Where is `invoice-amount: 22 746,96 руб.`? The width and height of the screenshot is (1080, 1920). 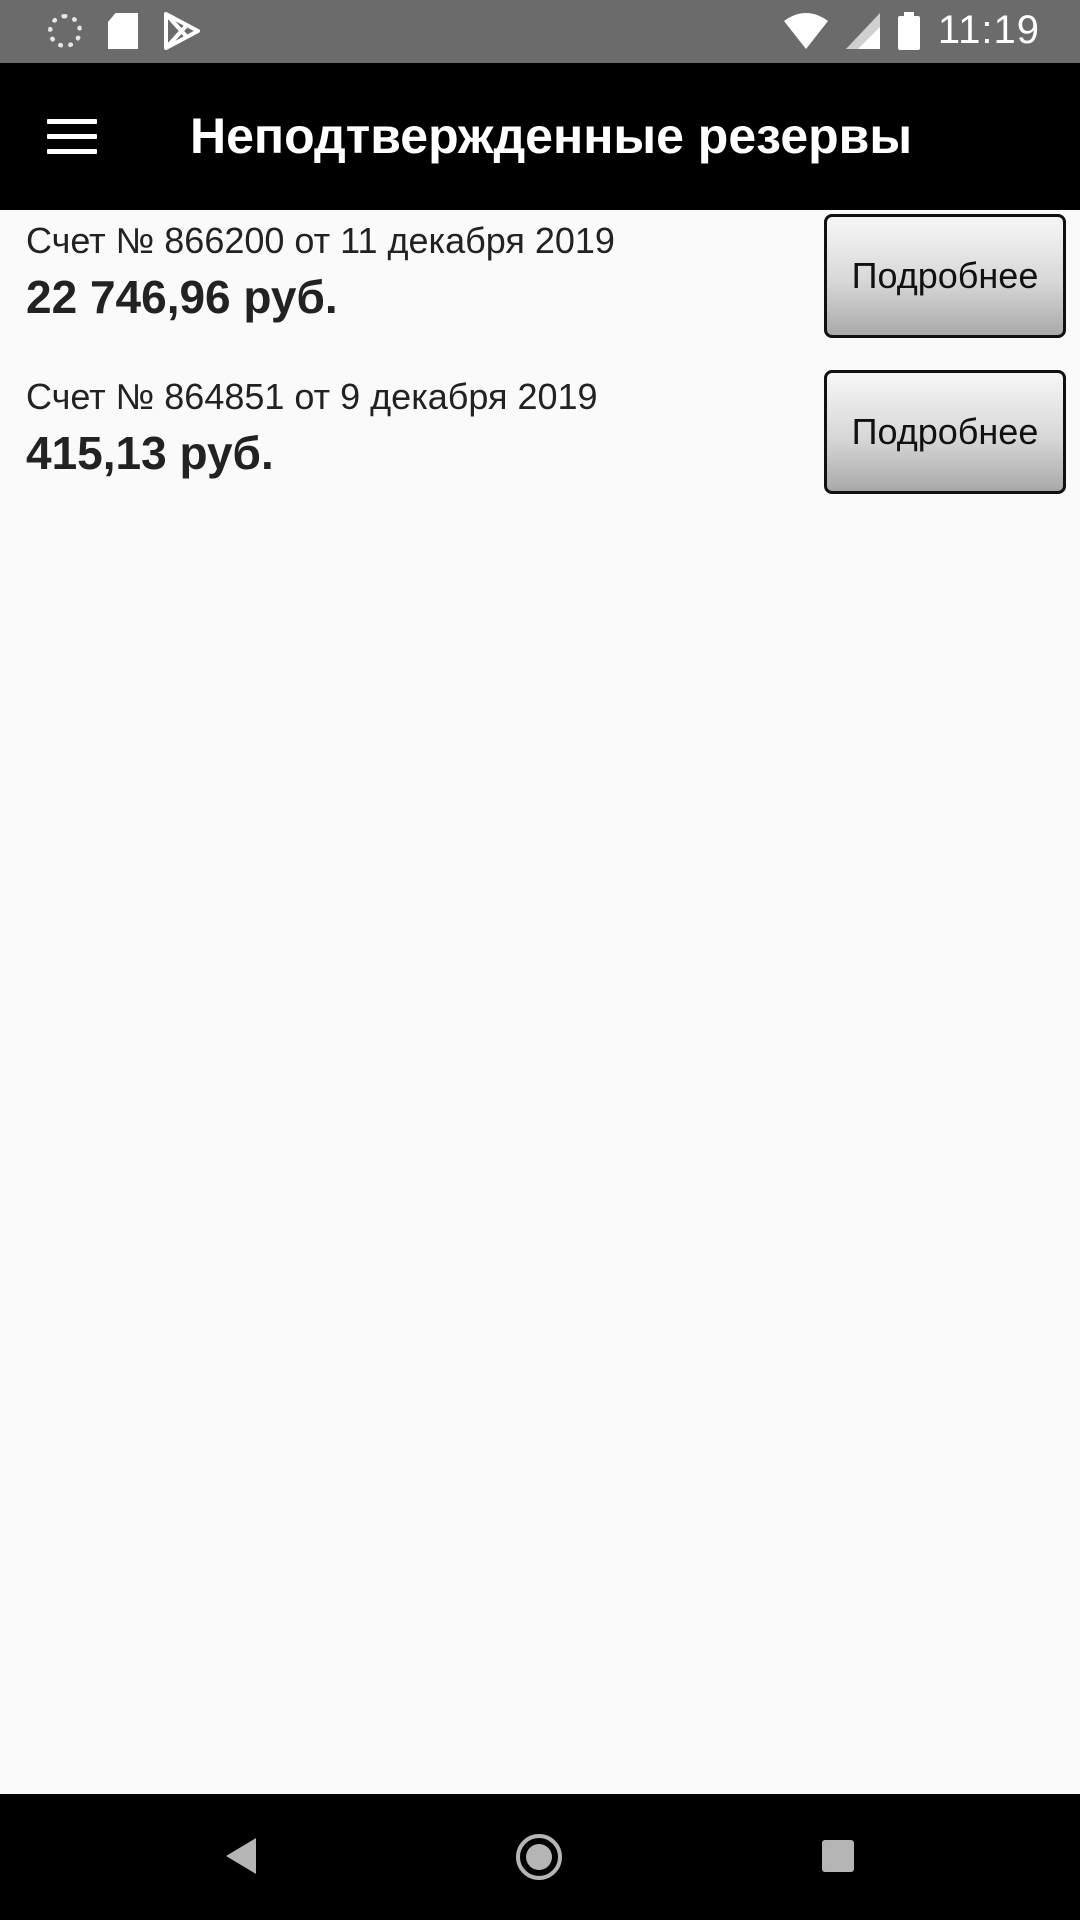 invoice-amount: 22 746,96 руб. is located at coordinates (182, 297).